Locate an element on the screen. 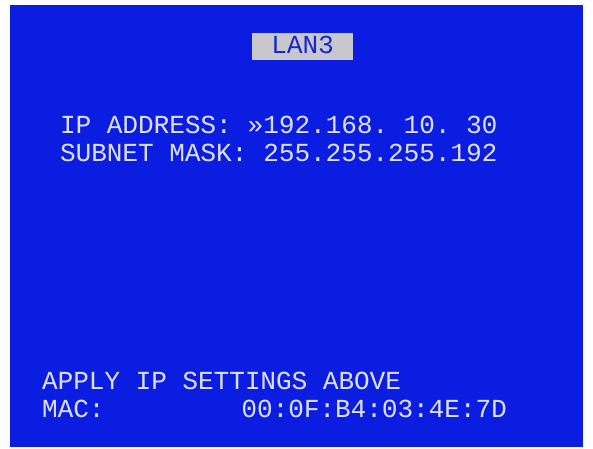 The height and width of the screenshot is (449, 593). screen-title: LAN3 is located at coordinates (302, 46).